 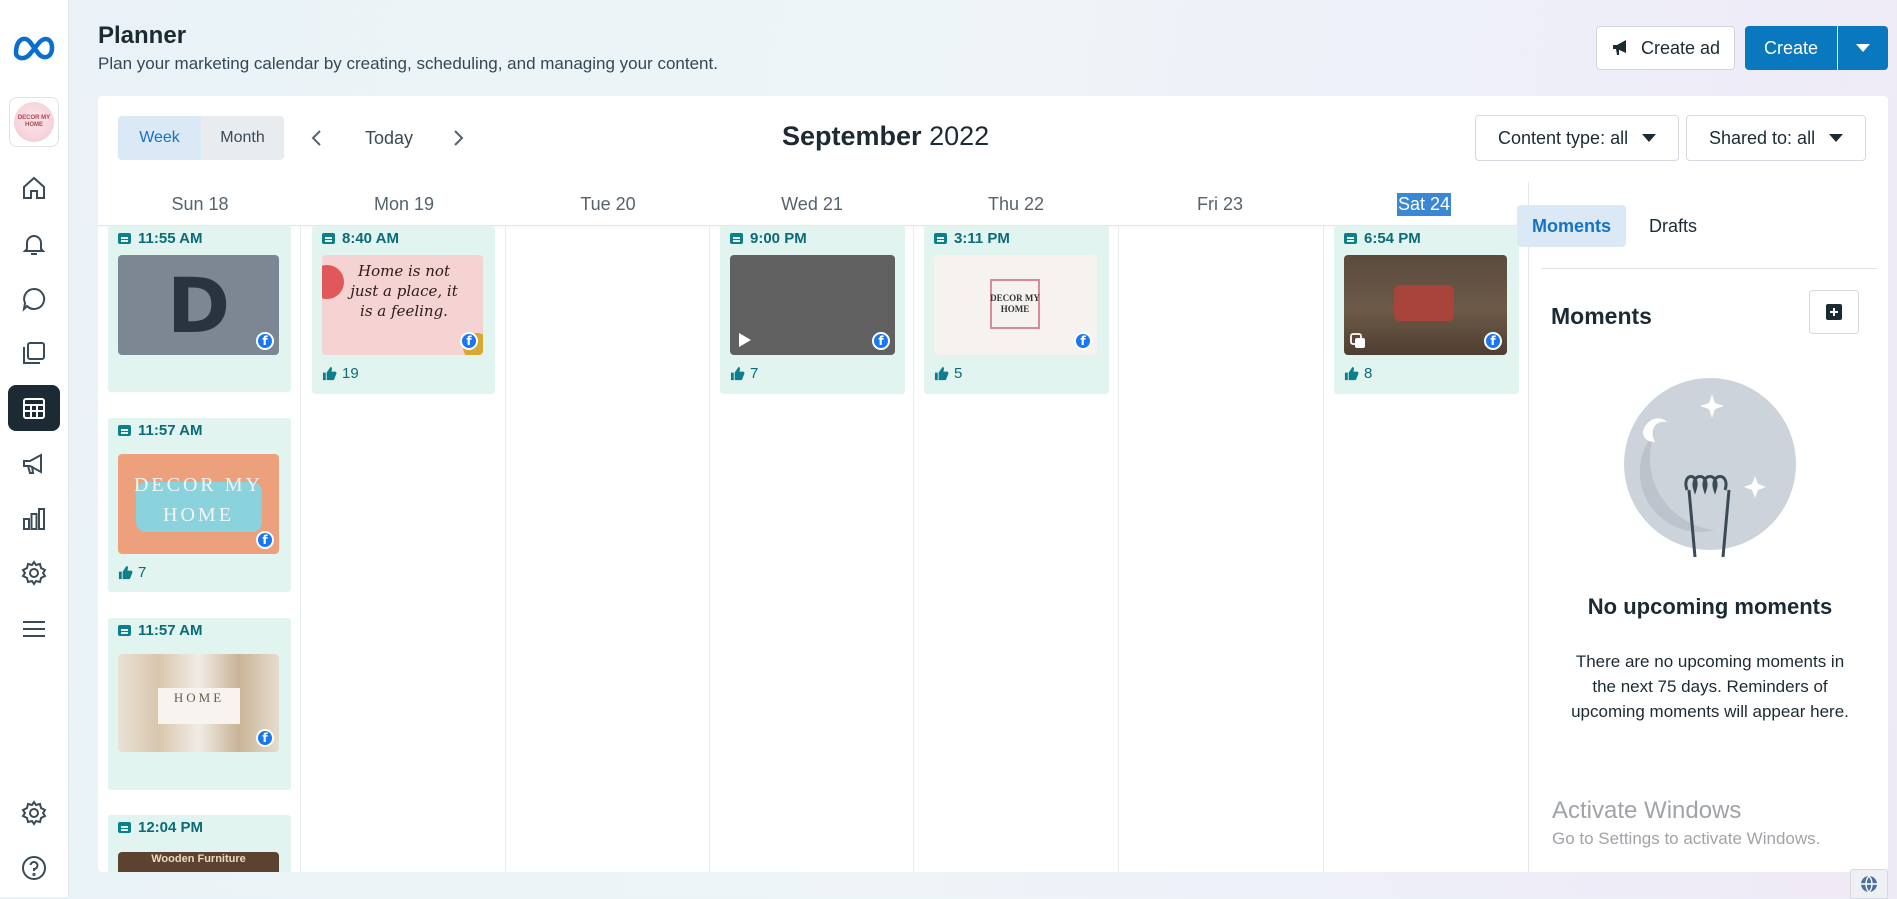 What do you see at coordinates (982, 238) in the screenshot?
I see `post-time: 3:11 PM` at bounding box center [982, 238].